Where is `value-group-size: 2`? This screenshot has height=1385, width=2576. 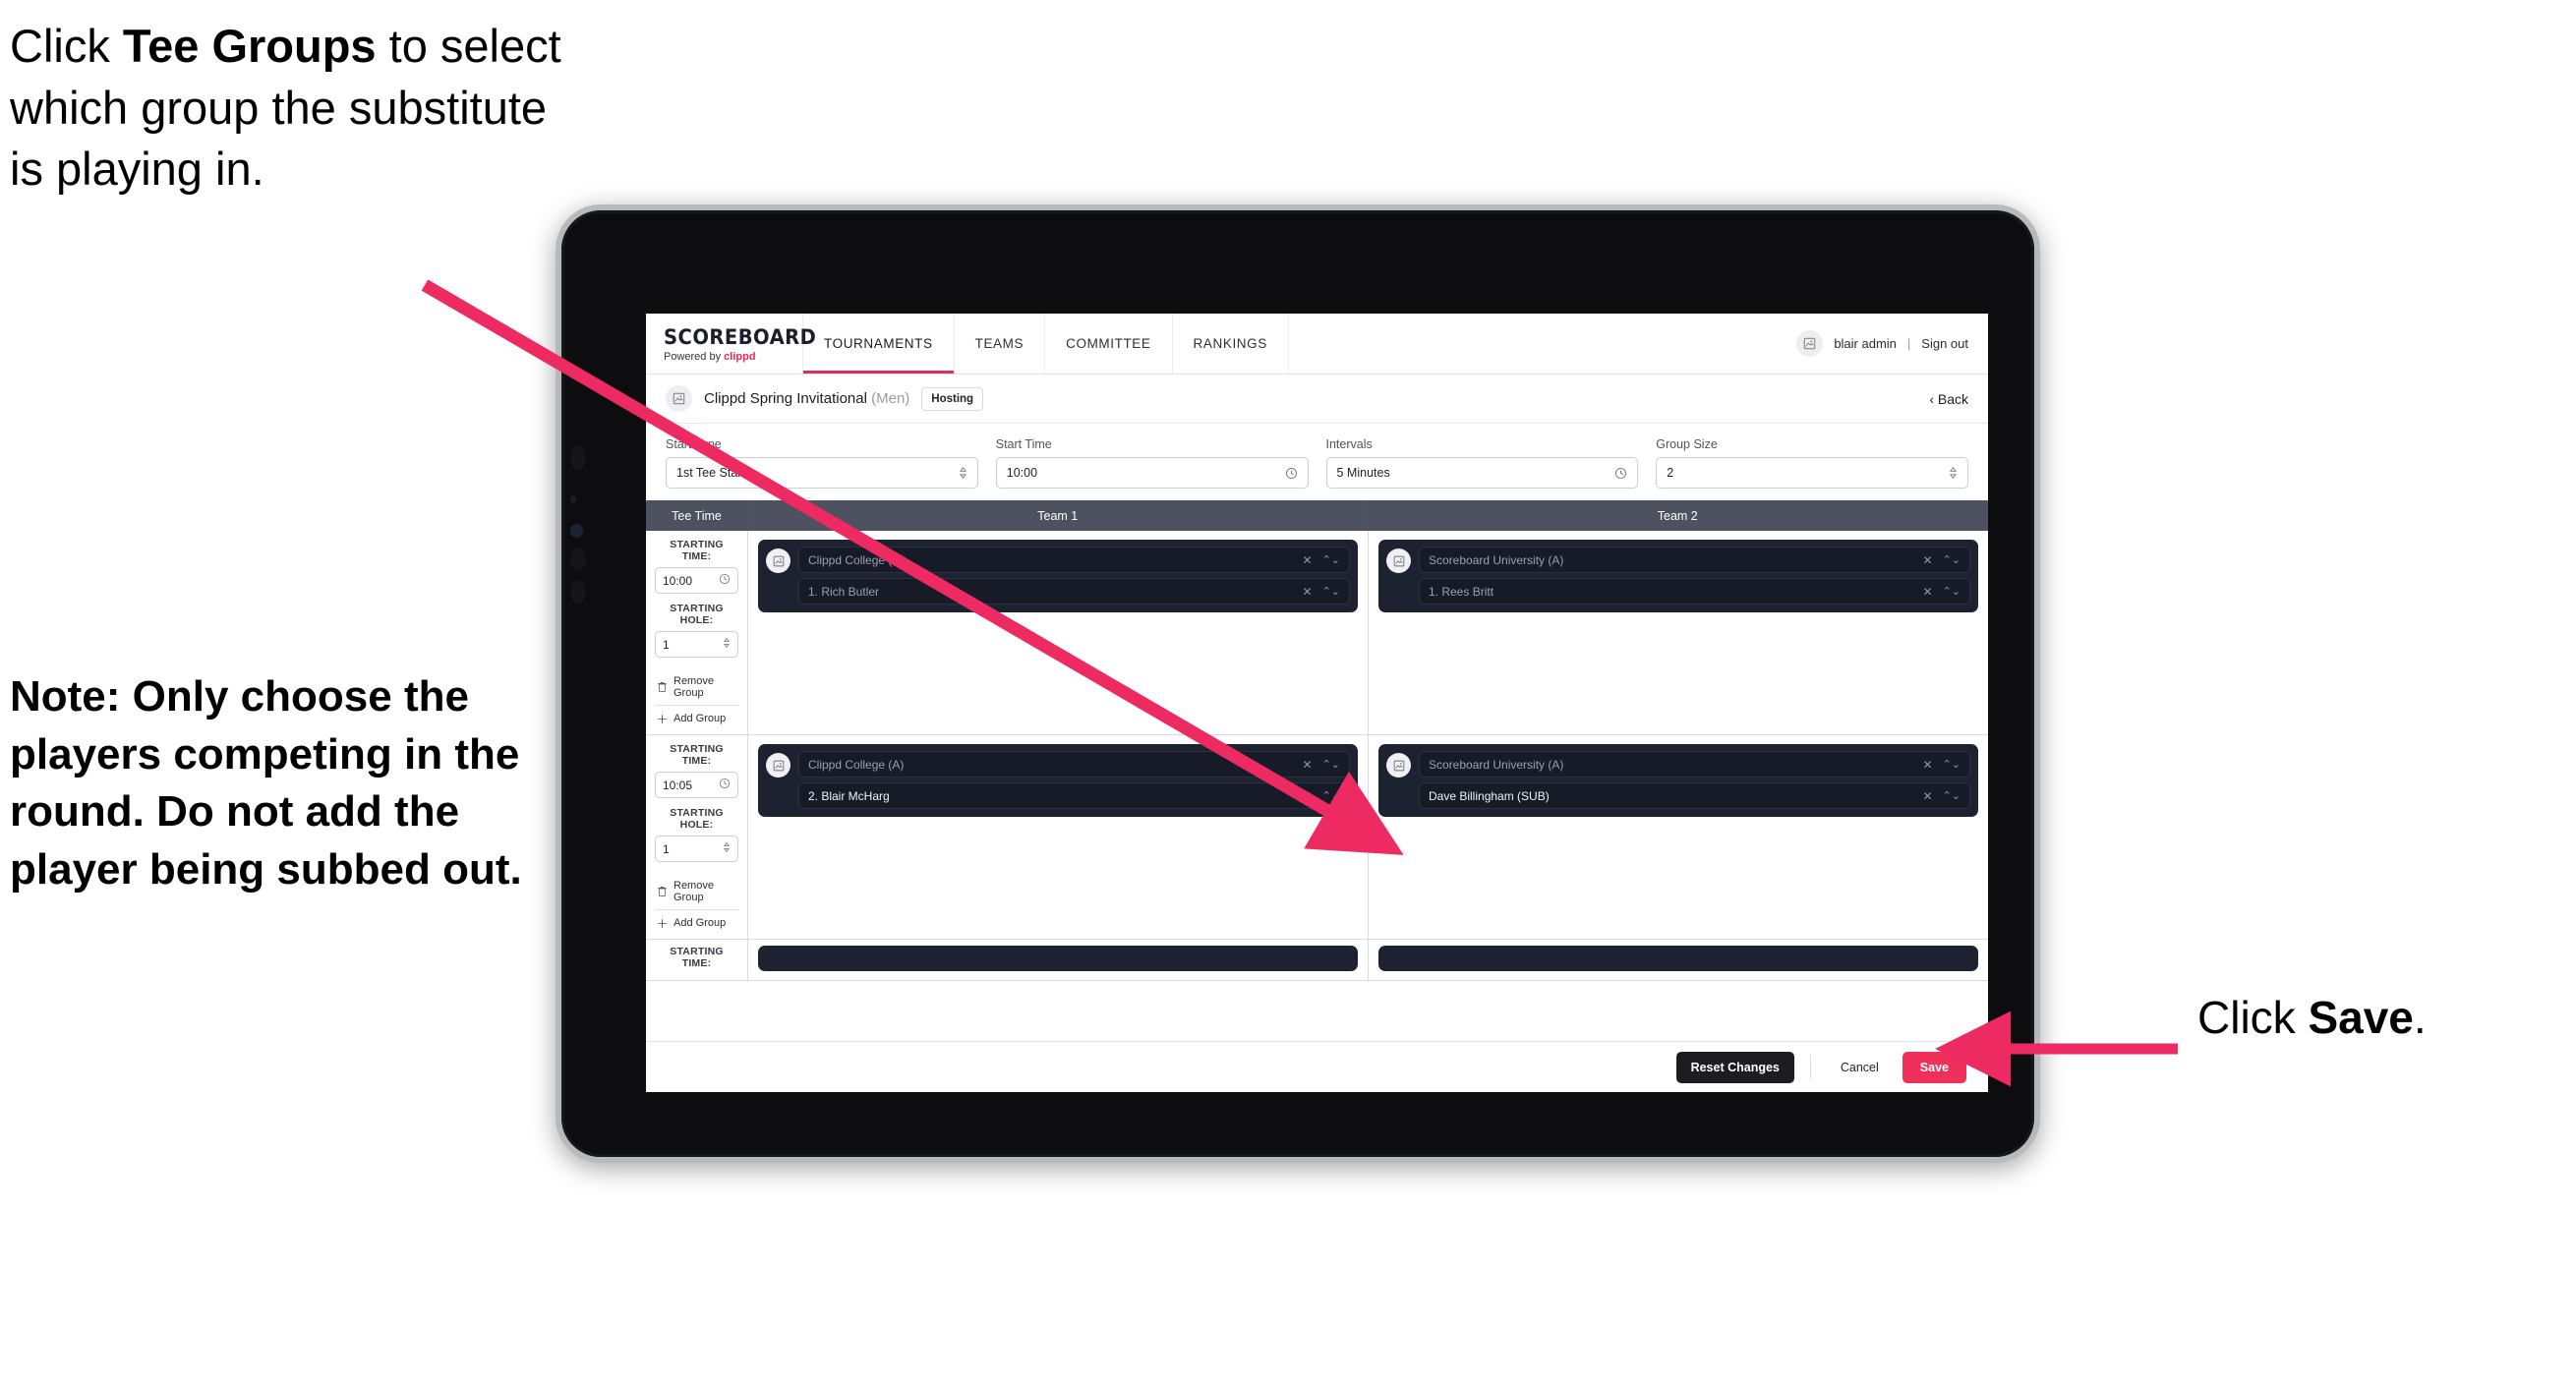 value-group-size: 2 is located at coordinates (1670, 473).